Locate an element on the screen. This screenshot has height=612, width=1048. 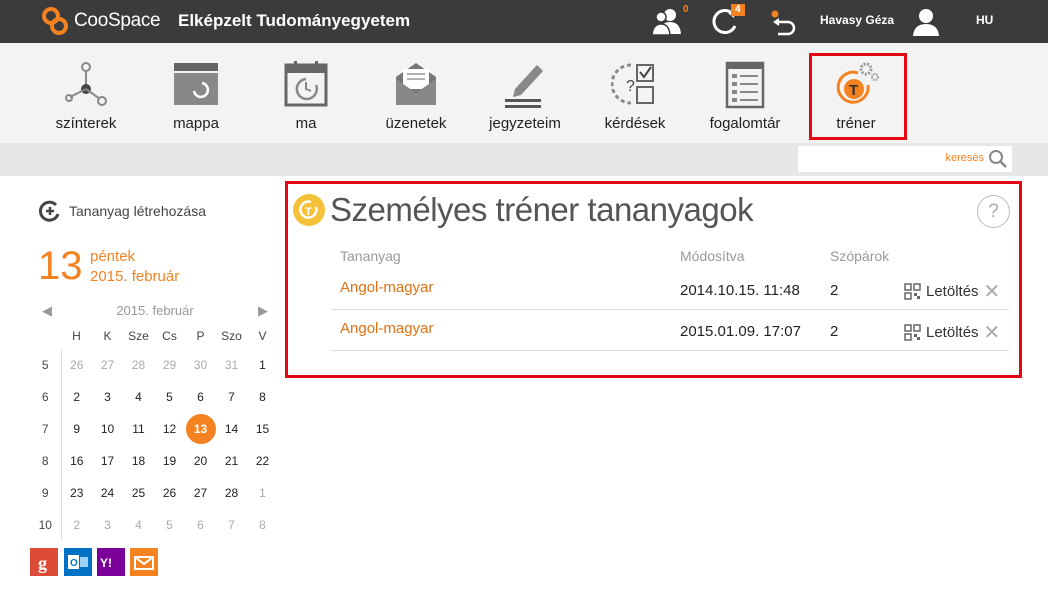
search-icon is located at coordinates (998, 159).